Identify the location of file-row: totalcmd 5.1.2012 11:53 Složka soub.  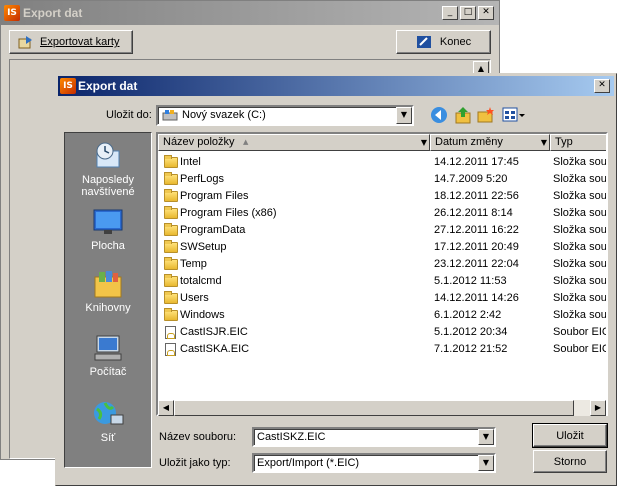
(383, 281).